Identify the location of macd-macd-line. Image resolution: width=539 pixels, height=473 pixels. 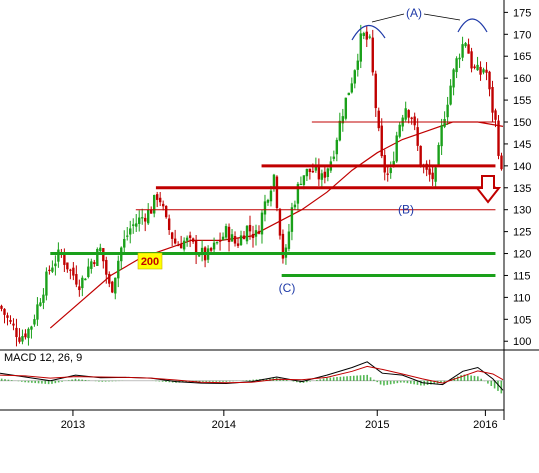
(252, 376).